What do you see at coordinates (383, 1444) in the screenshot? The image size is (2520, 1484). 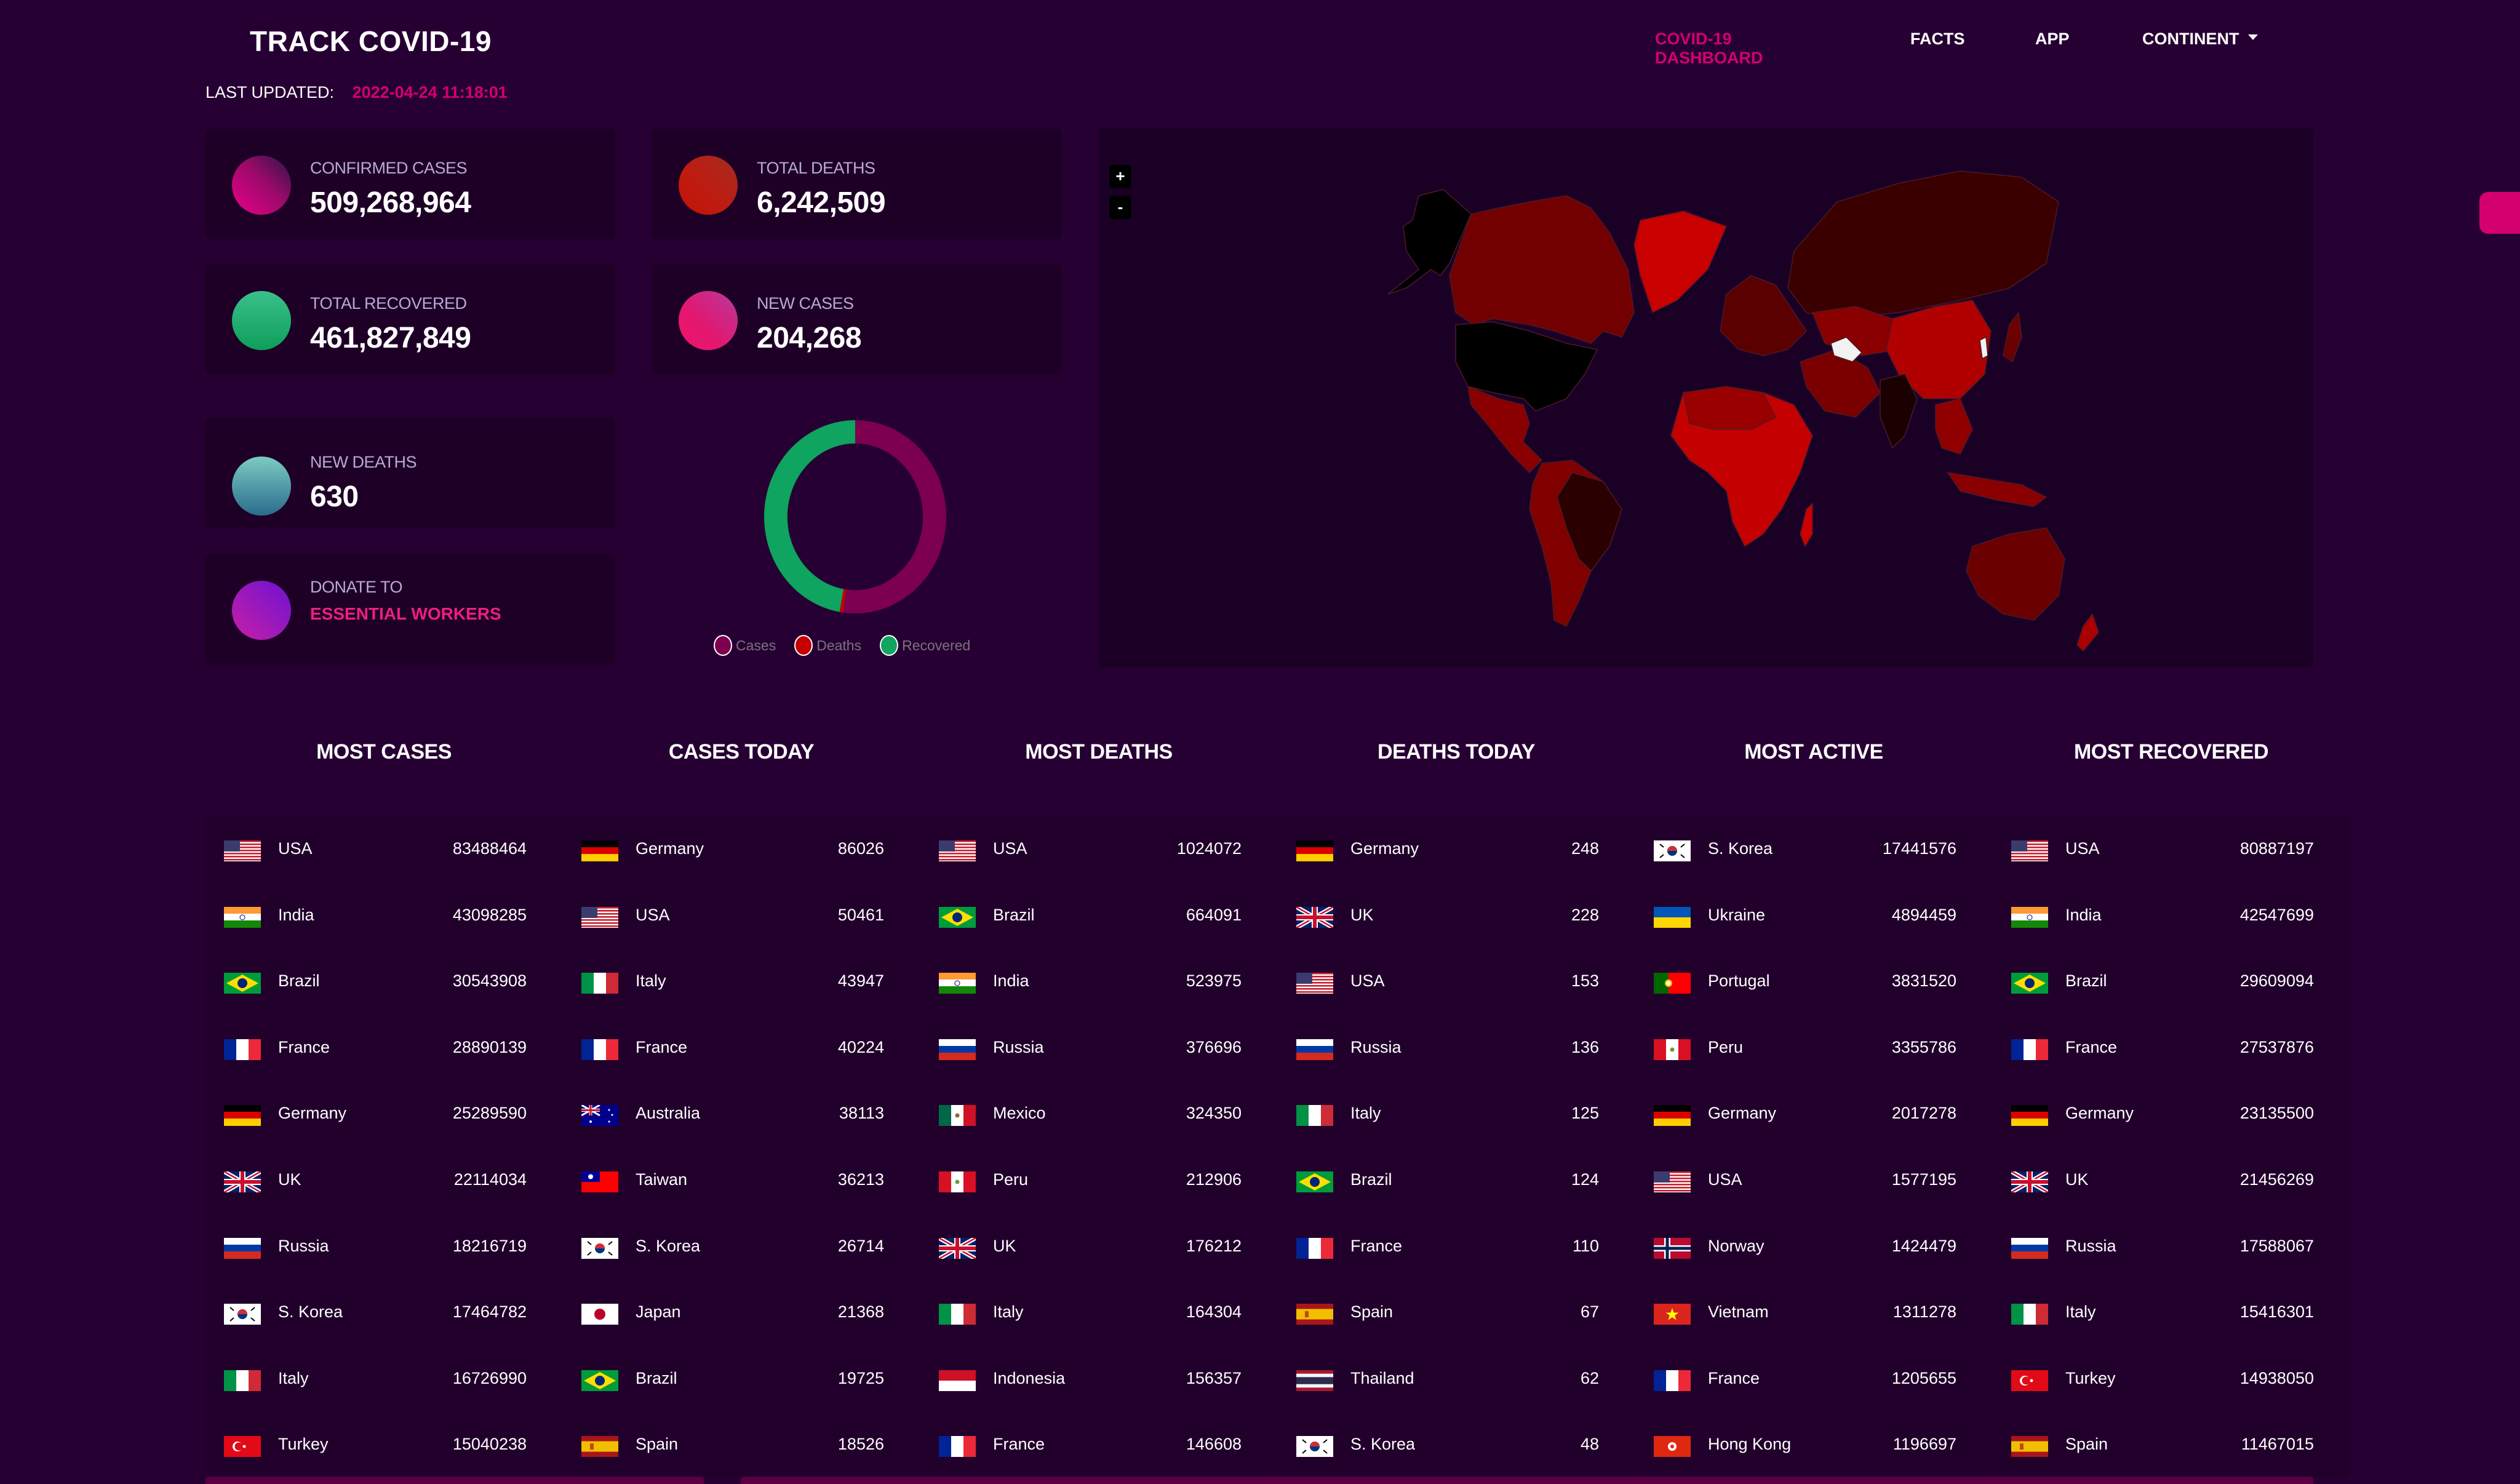 I see `ranking-row: Turkey 15040238` at bounding box center [383, 1444].